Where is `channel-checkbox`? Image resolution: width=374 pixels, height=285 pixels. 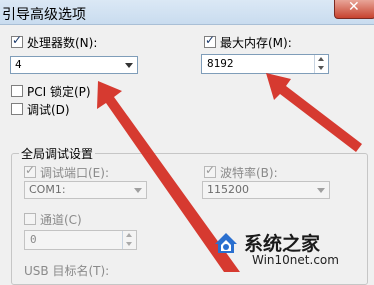 channel-checkbox is located at coordinates (30, 219).